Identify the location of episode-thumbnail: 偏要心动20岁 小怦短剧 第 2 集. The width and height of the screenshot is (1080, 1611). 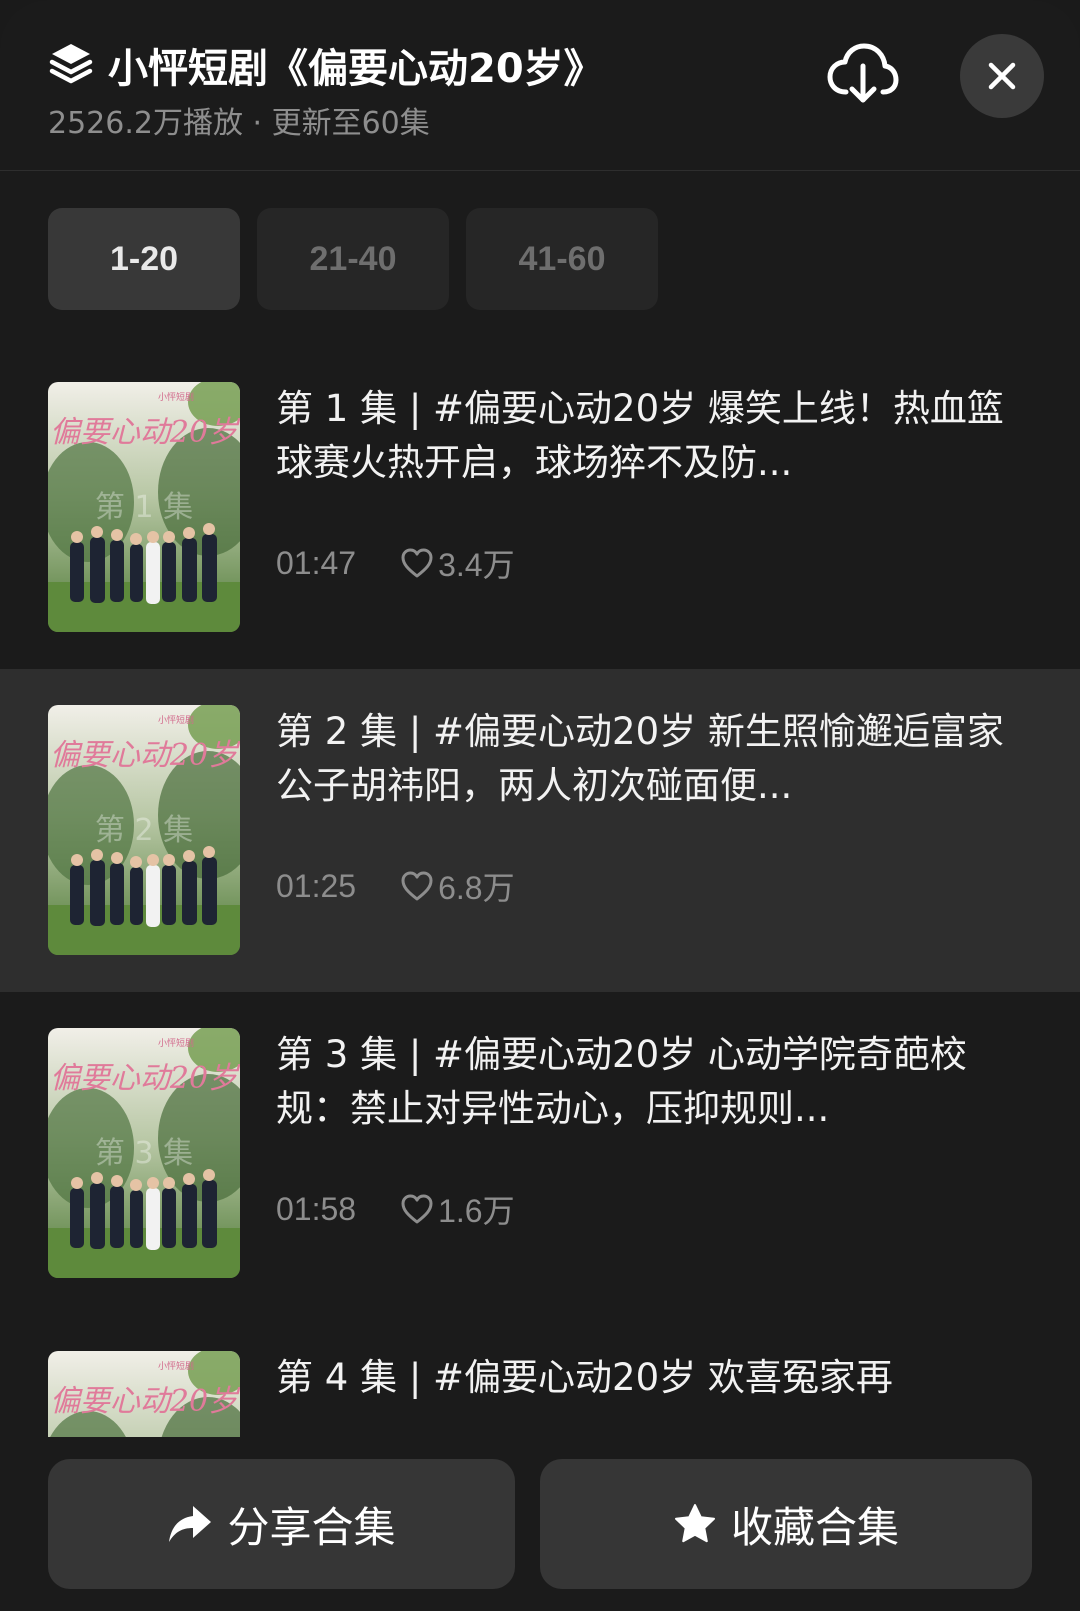
(144, 830).